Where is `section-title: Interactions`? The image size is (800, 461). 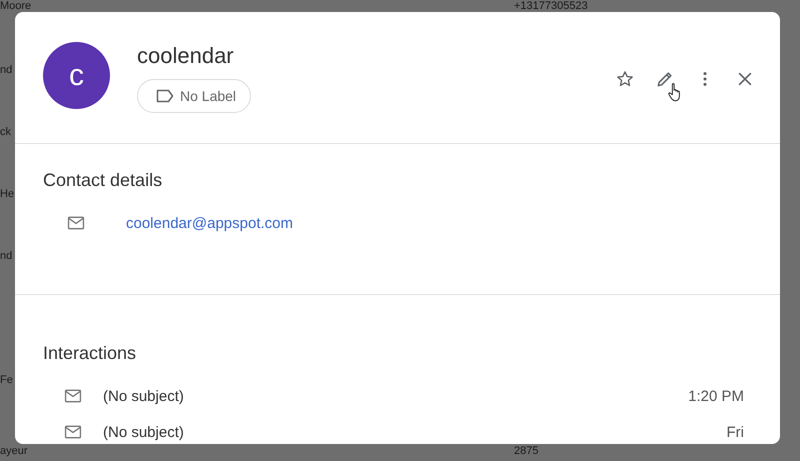
section-title: Interactions is located at coordinates (90, 353).